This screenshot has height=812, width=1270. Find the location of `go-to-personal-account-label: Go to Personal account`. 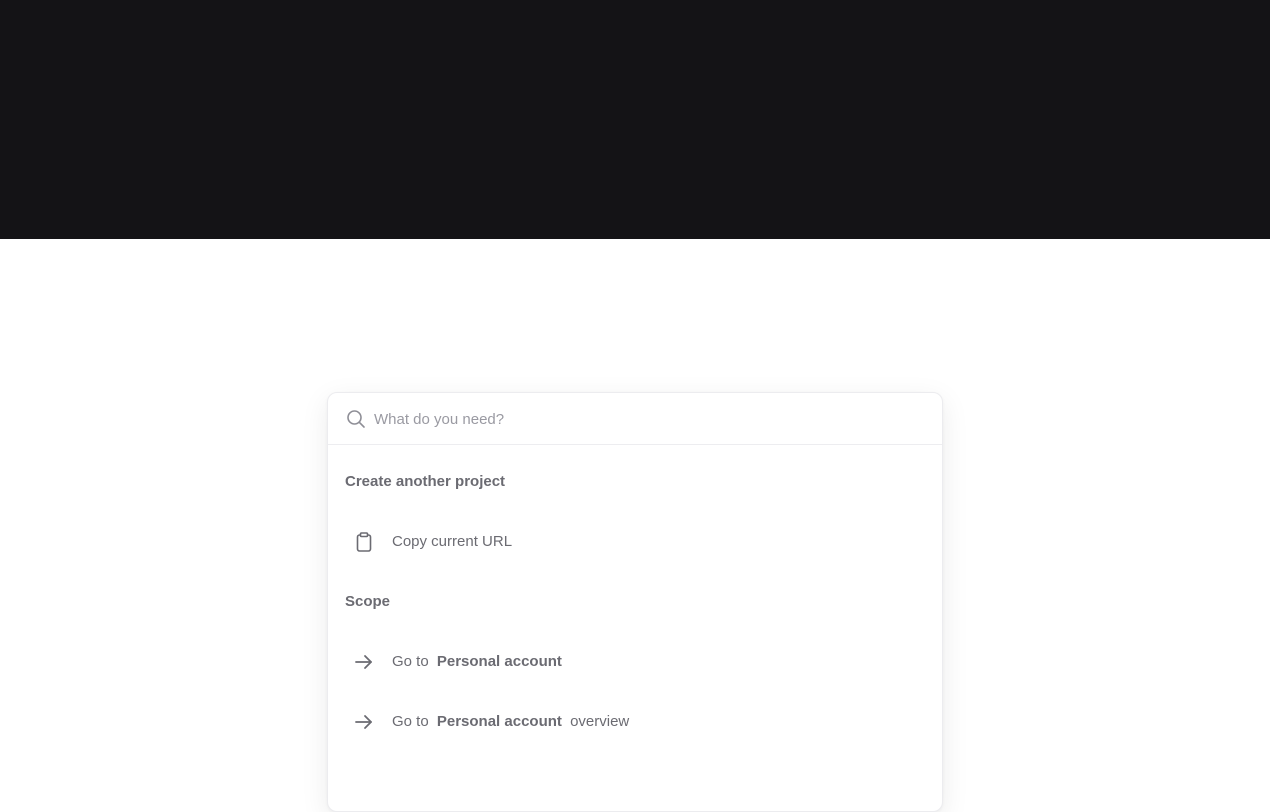

go-to-personal-account-label: Go to Personal account is located at coordinates (477, 662).